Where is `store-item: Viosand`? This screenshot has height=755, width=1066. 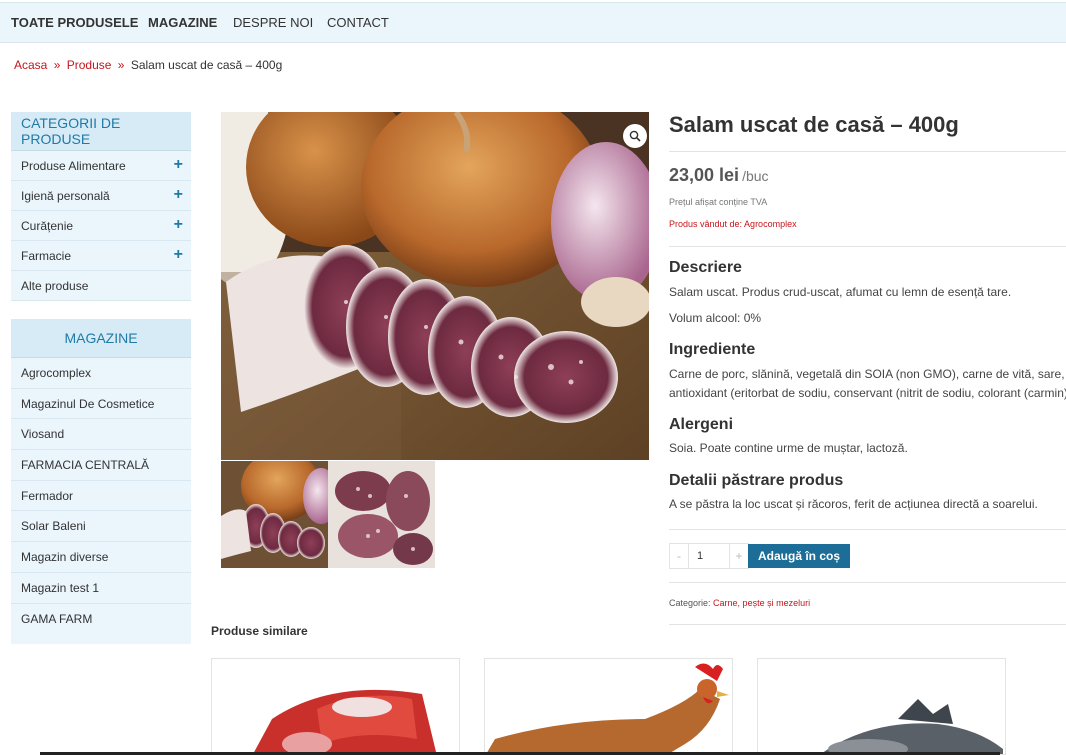 store-item: Viosand is located at coordinates (101, 435).